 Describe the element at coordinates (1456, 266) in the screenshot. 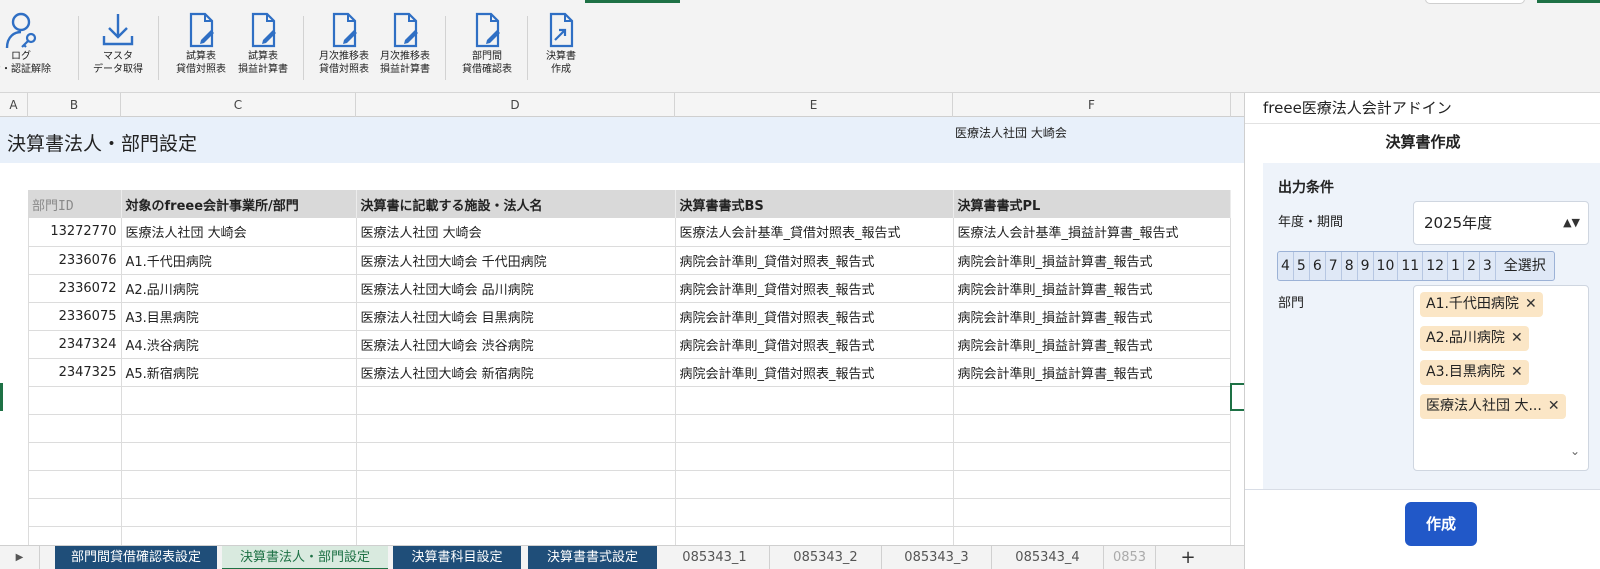

I see `month-button: 1` at that location.